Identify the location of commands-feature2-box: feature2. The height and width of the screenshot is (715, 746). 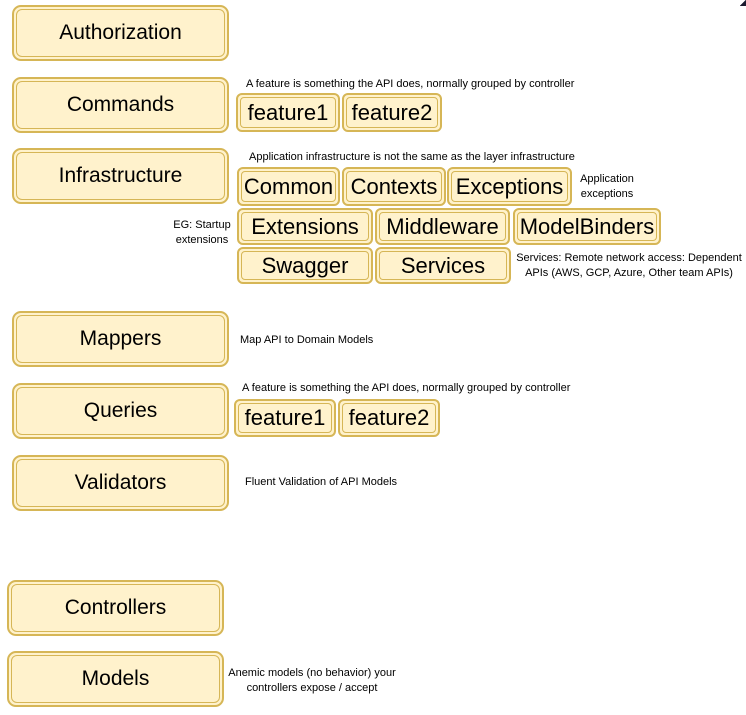
(392, 112).